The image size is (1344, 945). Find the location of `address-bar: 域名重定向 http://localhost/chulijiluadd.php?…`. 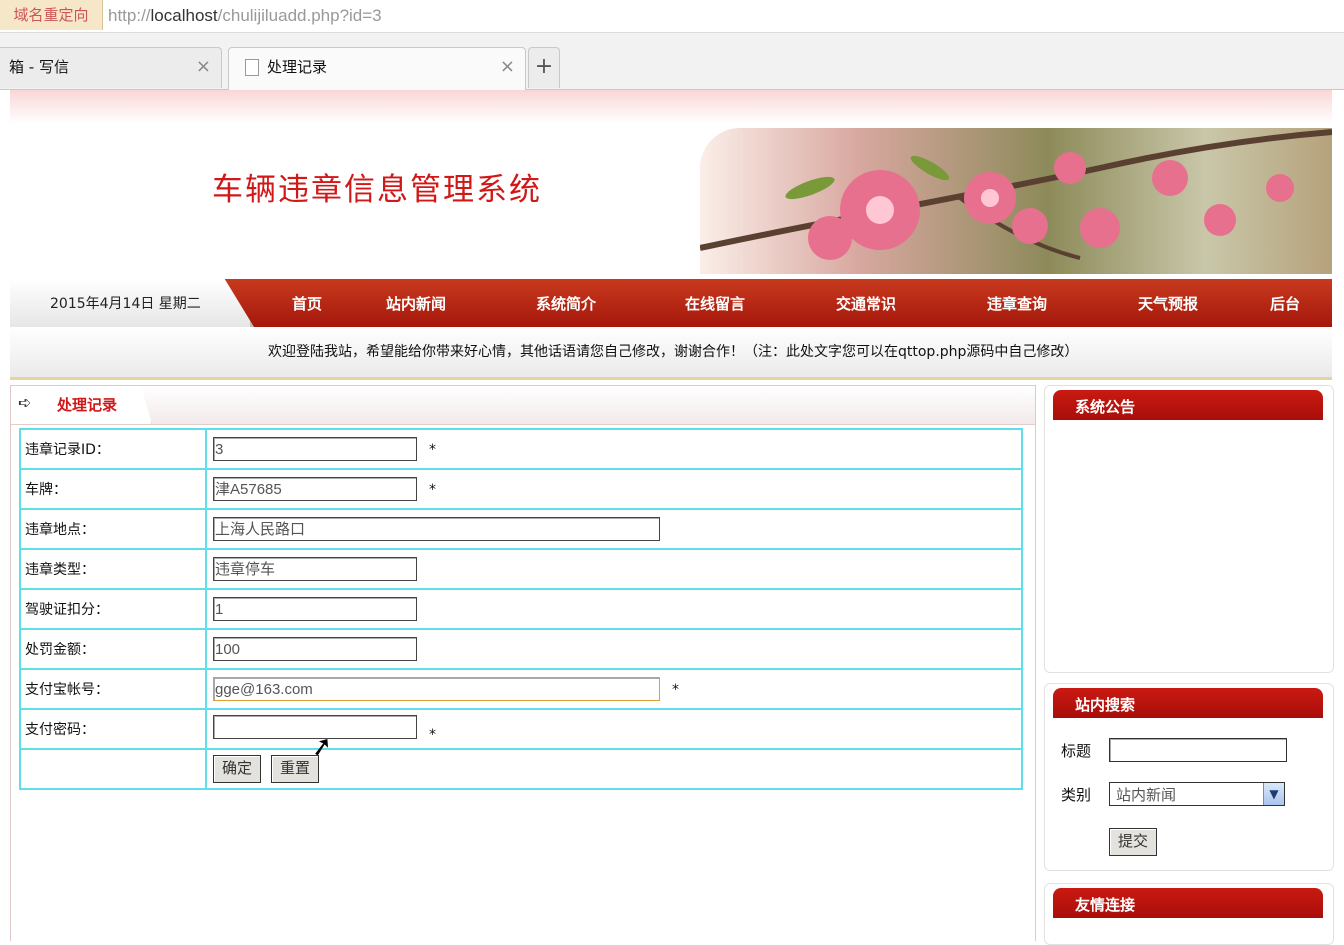

address-bar: 域名重定向 http://localhost/chulijiluadd.php?… is located at coordinates (672, 16).